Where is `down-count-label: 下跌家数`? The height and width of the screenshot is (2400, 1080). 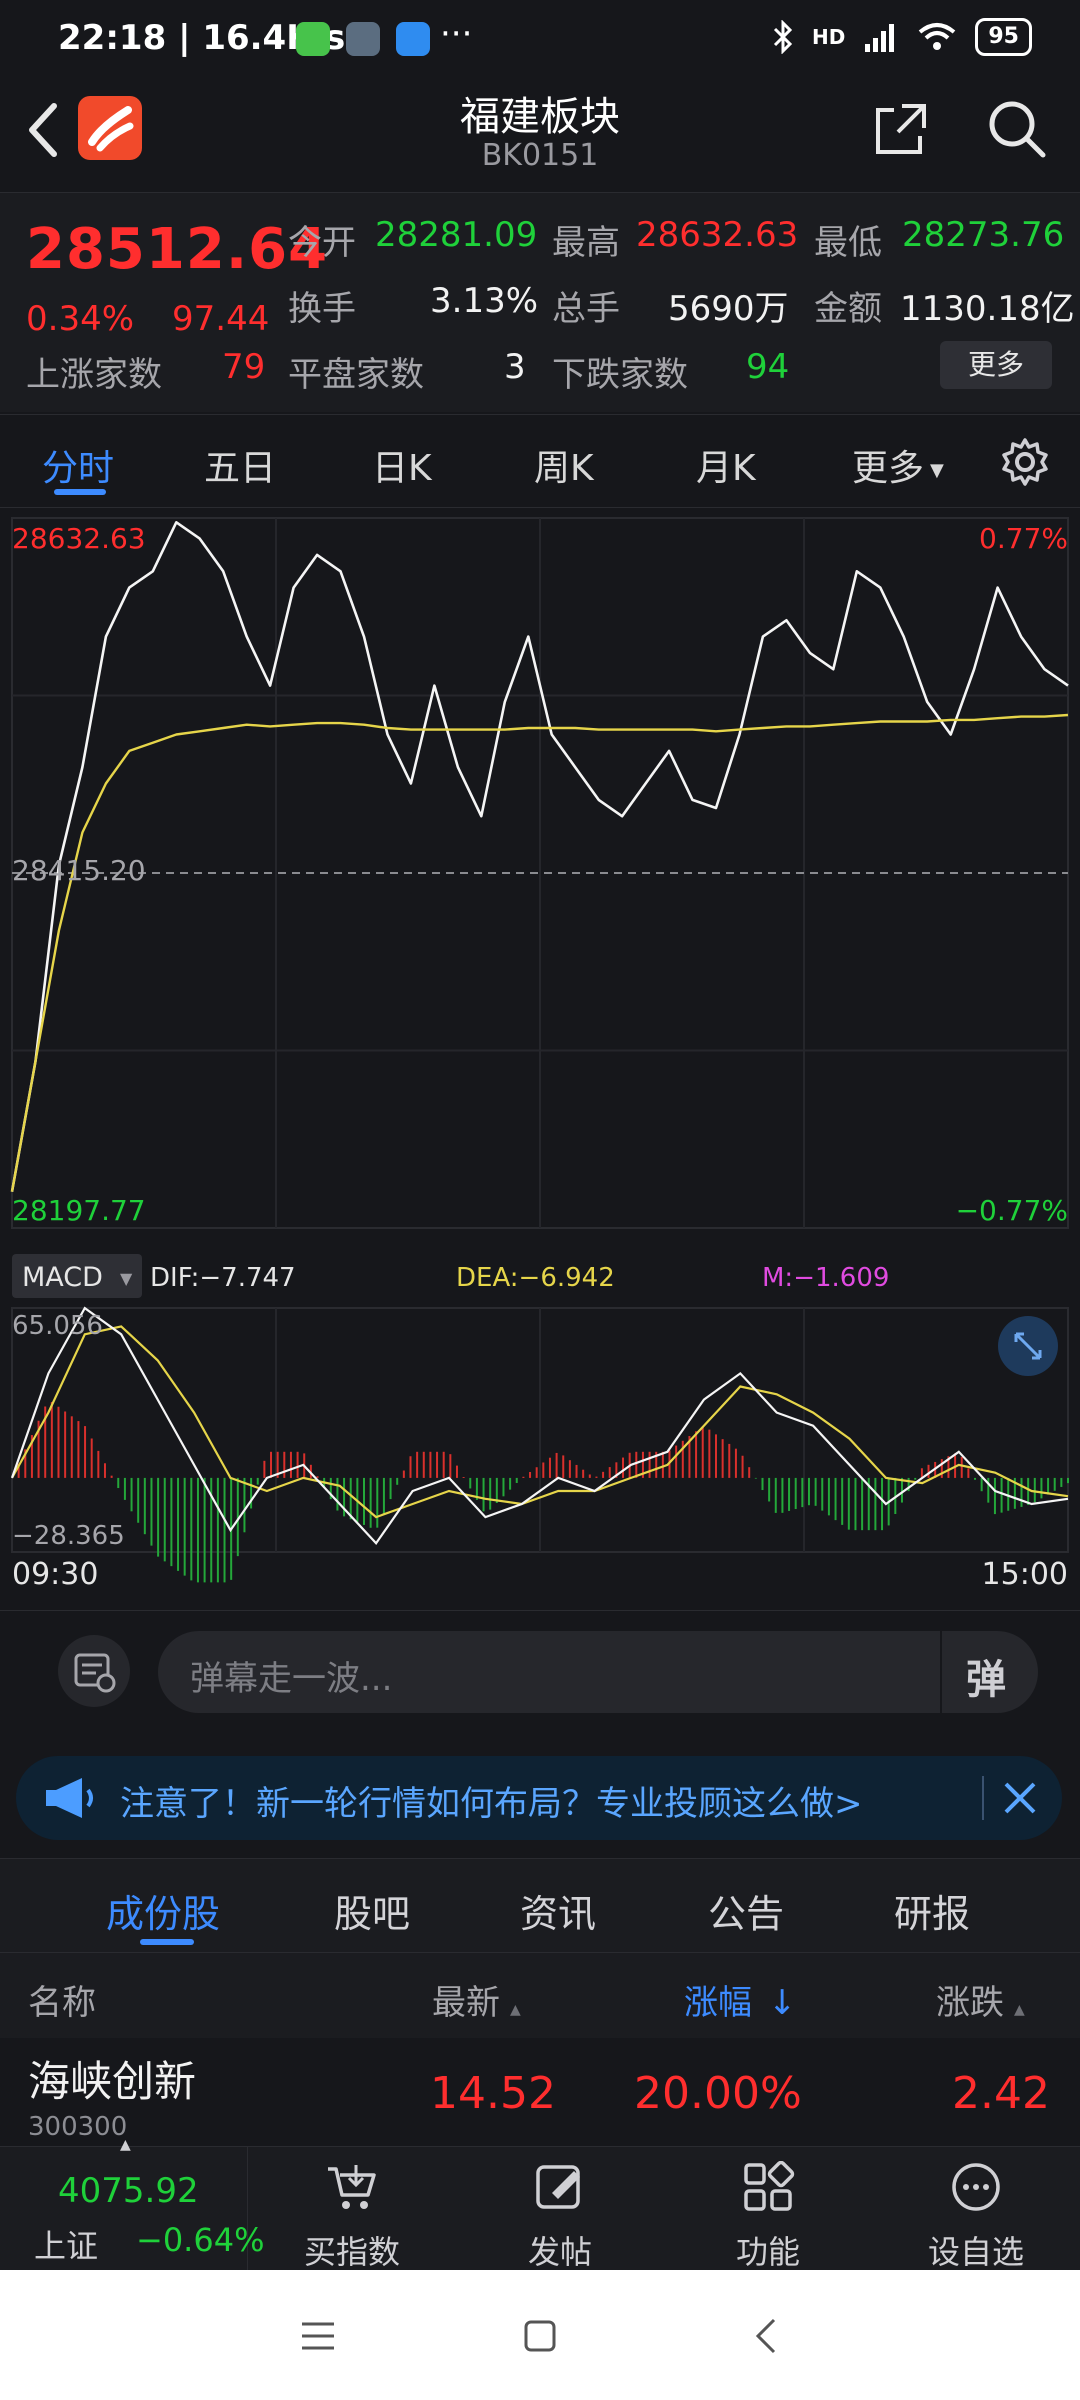
down-count-label: 下跌家数 is located at coordinates (620, 375).